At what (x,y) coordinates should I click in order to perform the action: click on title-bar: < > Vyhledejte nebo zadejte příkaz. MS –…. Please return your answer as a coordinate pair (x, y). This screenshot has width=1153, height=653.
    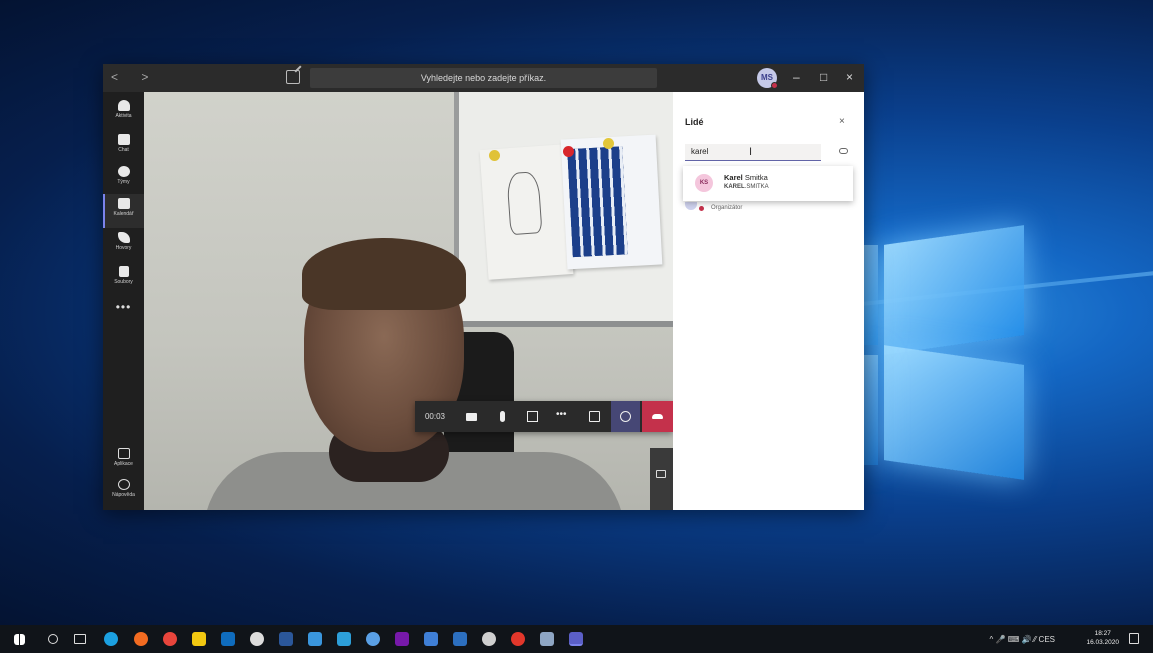
    Looking at the image, I should click on (483, 78).